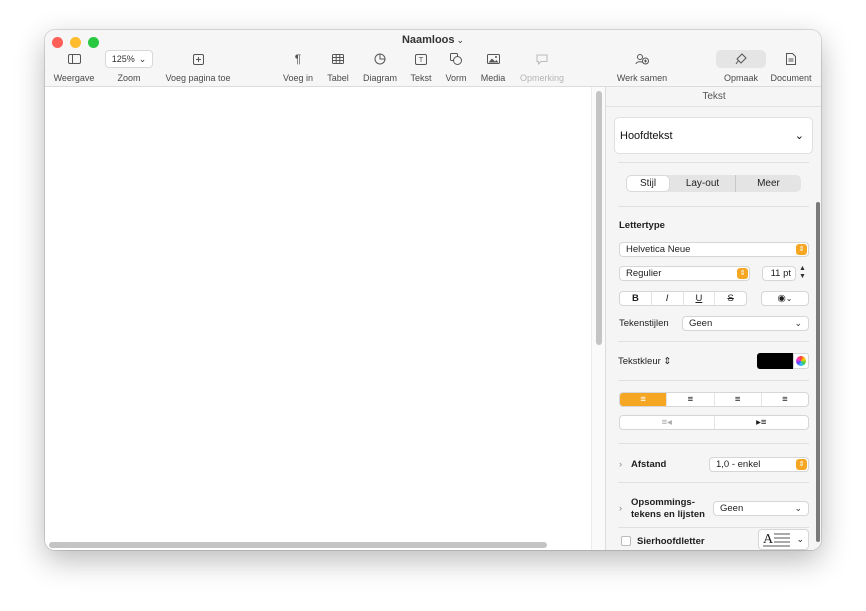  Describe the element at coordinates (456, 59) in the screenshot. I see `shape-icon` at that location.